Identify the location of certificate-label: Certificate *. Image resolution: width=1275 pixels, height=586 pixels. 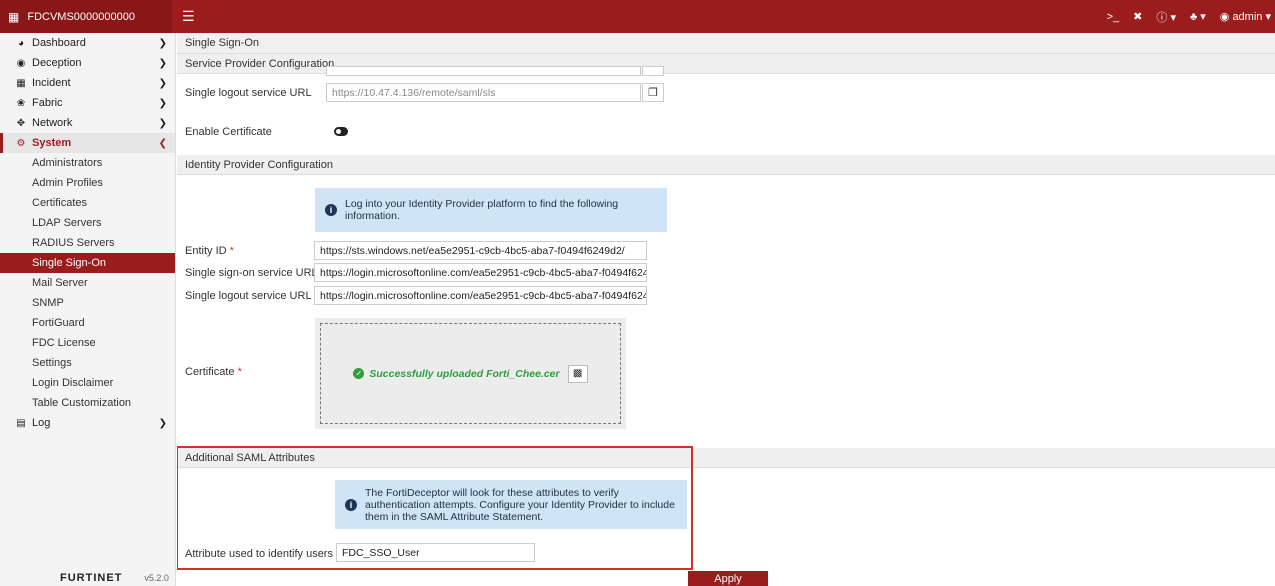
(213, 372).